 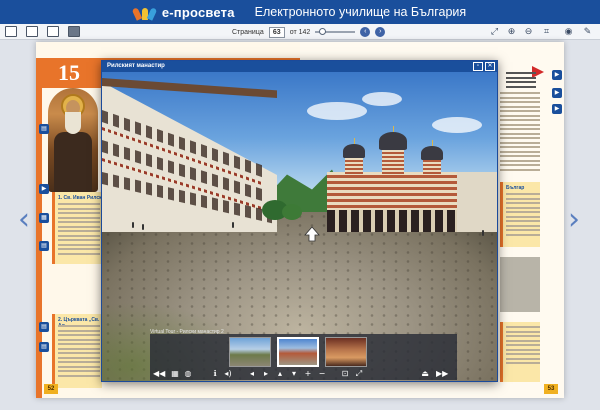 I want to click on hide-controls-icon: ⏏, so click(x=425, y=374).